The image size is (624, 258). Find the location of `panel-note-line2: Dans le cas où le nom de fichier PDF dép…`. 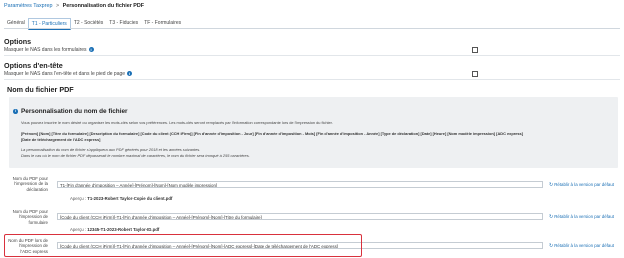

panel-note-line2: Dans le cas où le nom de fichier PDF dép… is located at coordinates (135, 155).